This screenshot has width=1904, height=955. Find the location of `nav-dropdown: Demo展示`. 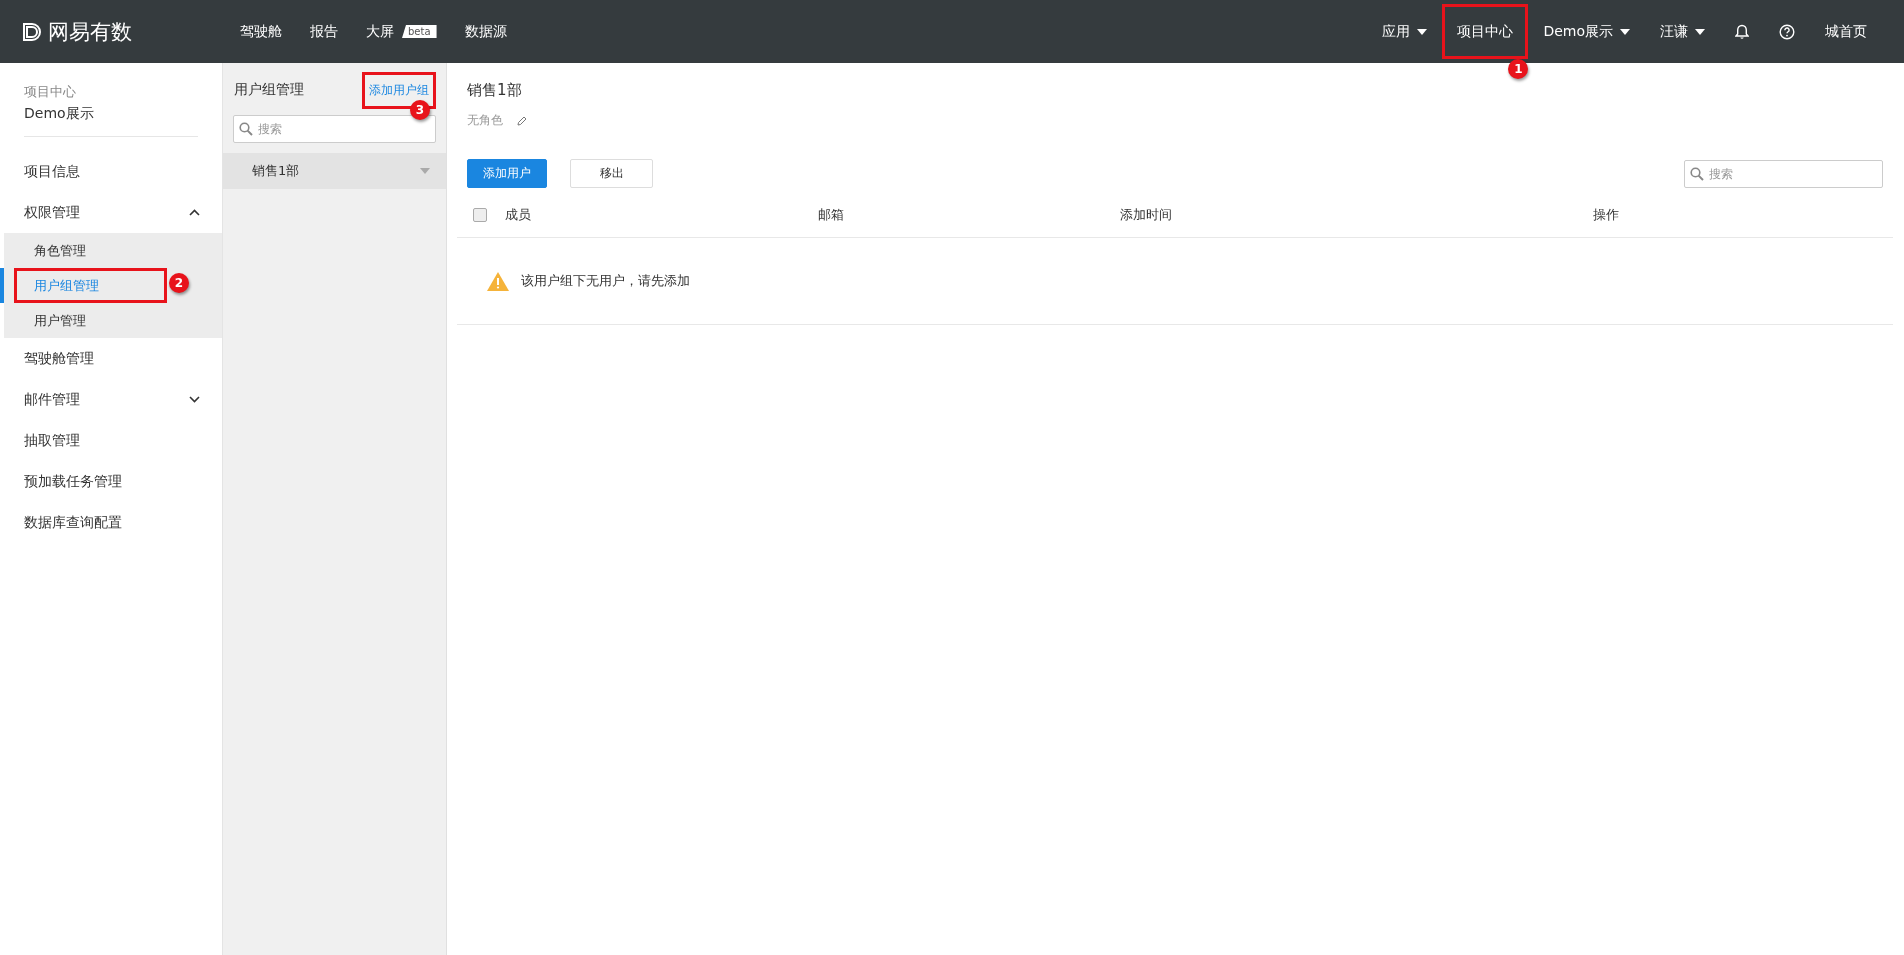

nav-dropdown: Demo展示 is located at coordinates (1586, 31).